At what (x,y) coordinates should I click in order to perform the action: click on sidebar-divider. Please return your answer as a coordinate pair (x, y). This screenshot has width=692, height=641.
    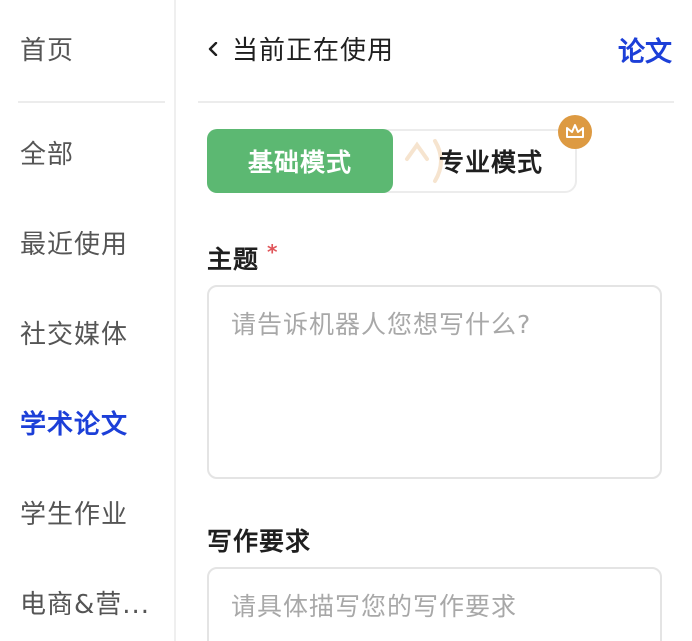
    Looking at the image, I should click on (91, 102).